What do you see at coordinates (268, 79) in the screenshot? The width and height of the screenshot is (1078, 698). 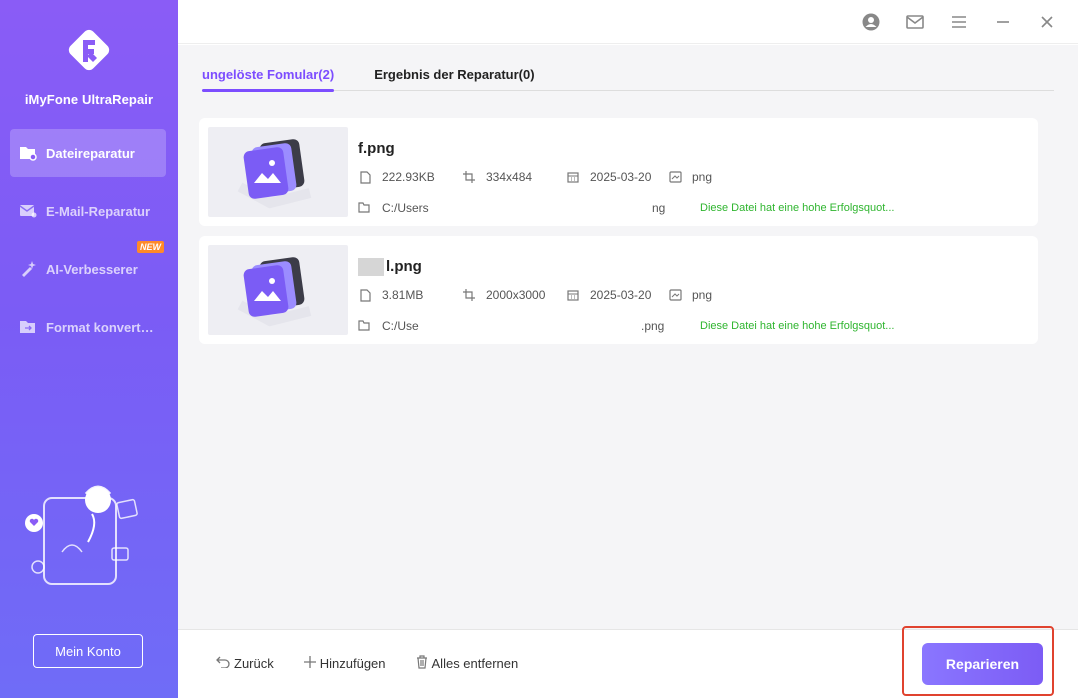 I see `tab-unresolved: ungelöste Fomular(2)` at bounding box center [268, 79].